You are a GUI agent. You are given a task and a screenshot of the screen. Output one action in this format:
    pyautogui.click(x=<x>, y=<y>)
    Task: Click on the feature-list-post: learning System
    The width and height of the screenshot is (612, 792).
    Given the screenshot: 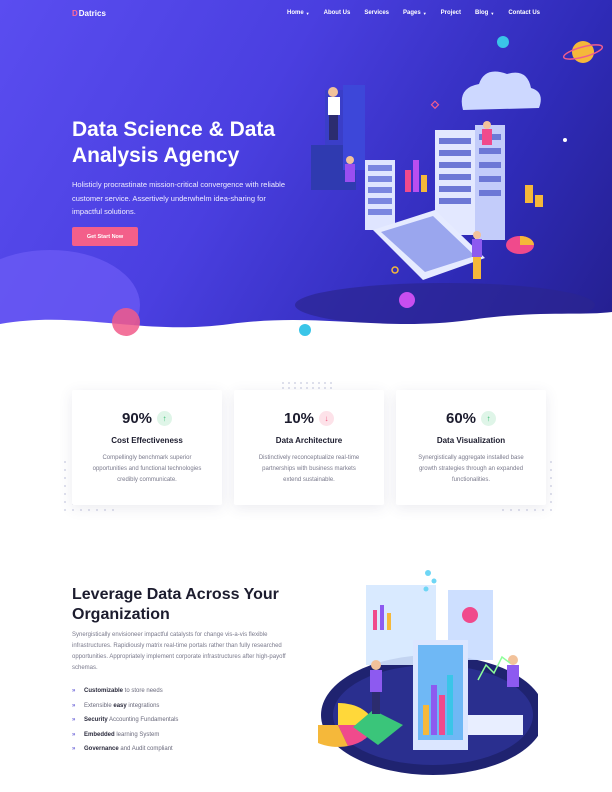 What is the action you would take?
    pyautogui.click(x=137, y=734)
    